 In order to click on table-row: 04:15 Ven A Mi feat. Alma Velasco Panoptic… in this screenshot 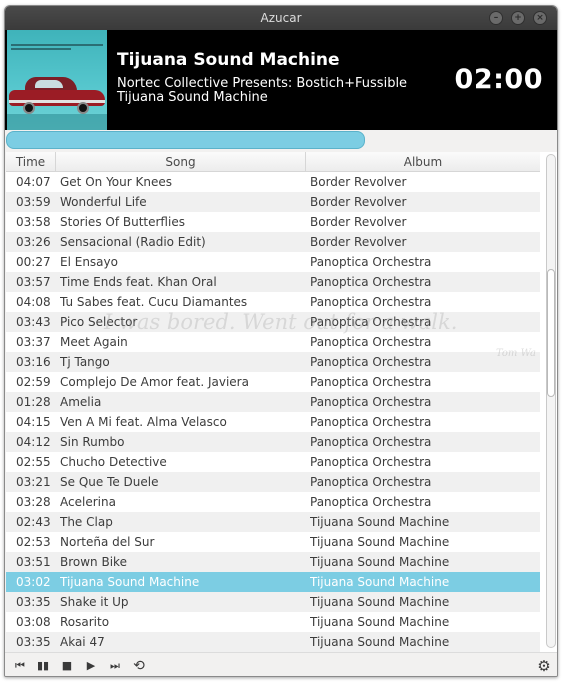, I will do `click(273, 422)`.